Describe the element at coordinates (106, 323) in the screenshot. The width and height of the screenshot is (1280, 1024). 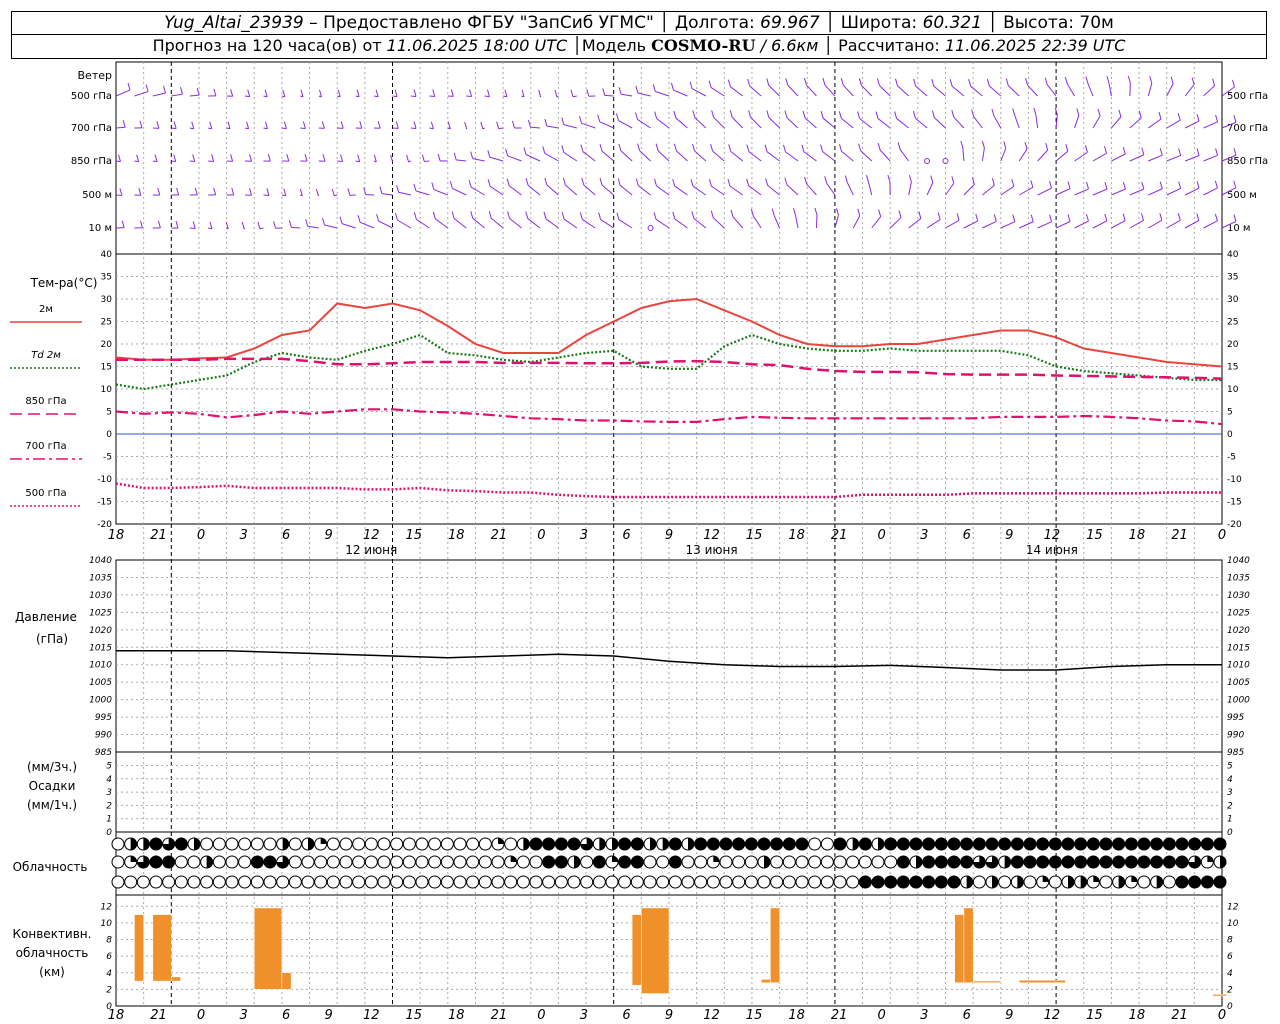
I see `temp-tick-left: 25` at that location.